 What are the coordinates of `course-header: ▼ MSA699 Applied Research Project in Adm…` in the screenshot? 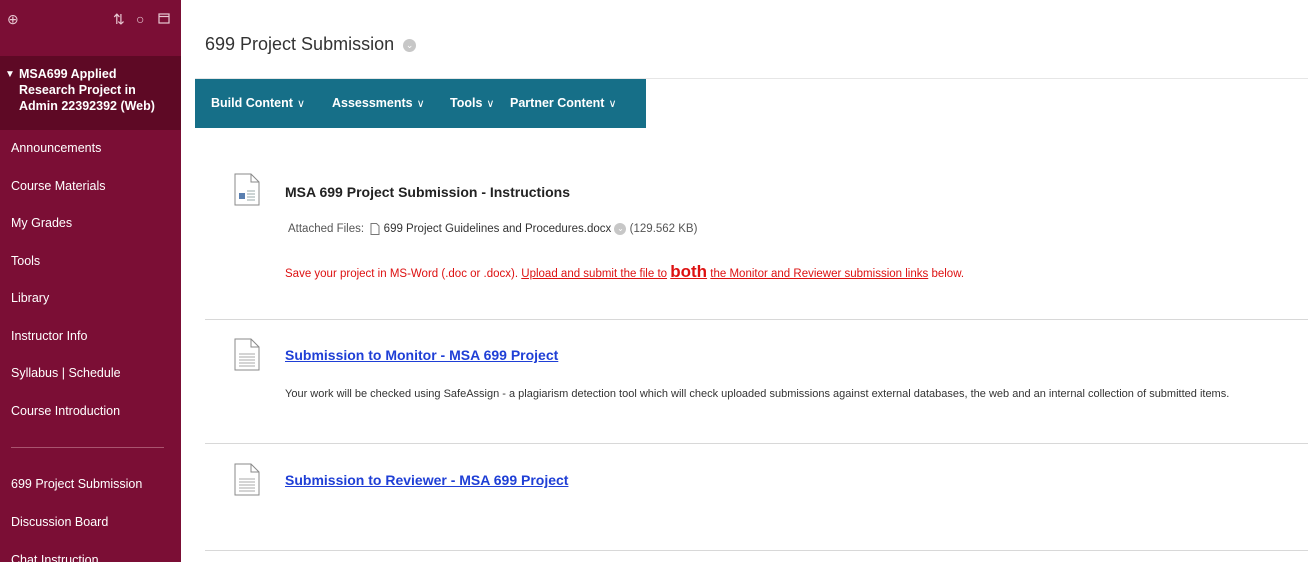 It's located at (90, 93).